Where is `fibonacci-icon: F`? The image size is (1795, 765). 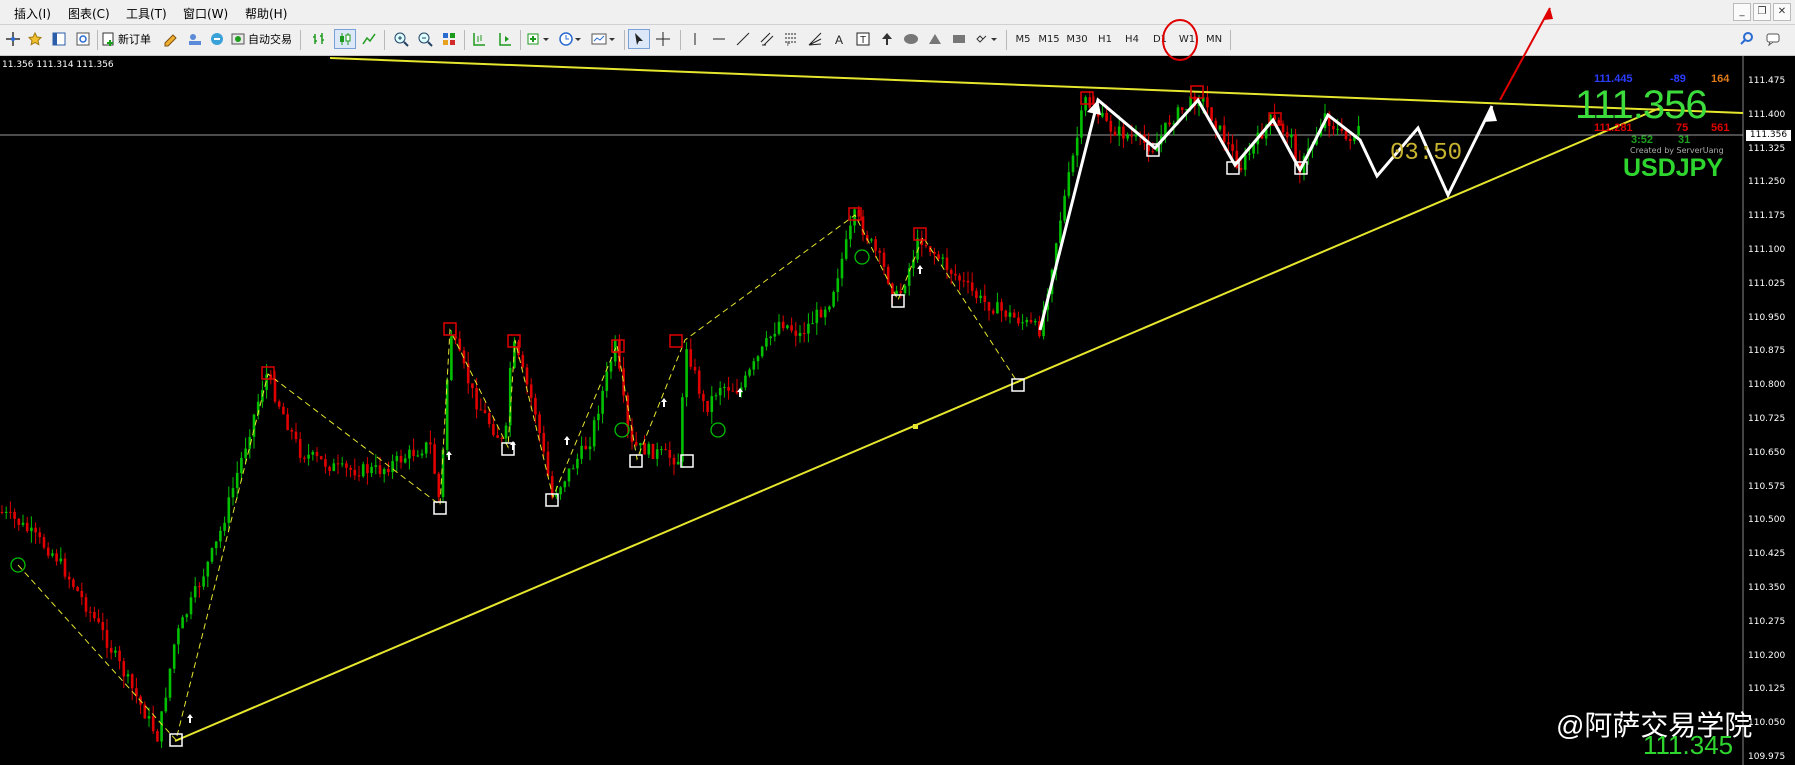
fibonacci-icon: F is located at coordinates (791, 39).